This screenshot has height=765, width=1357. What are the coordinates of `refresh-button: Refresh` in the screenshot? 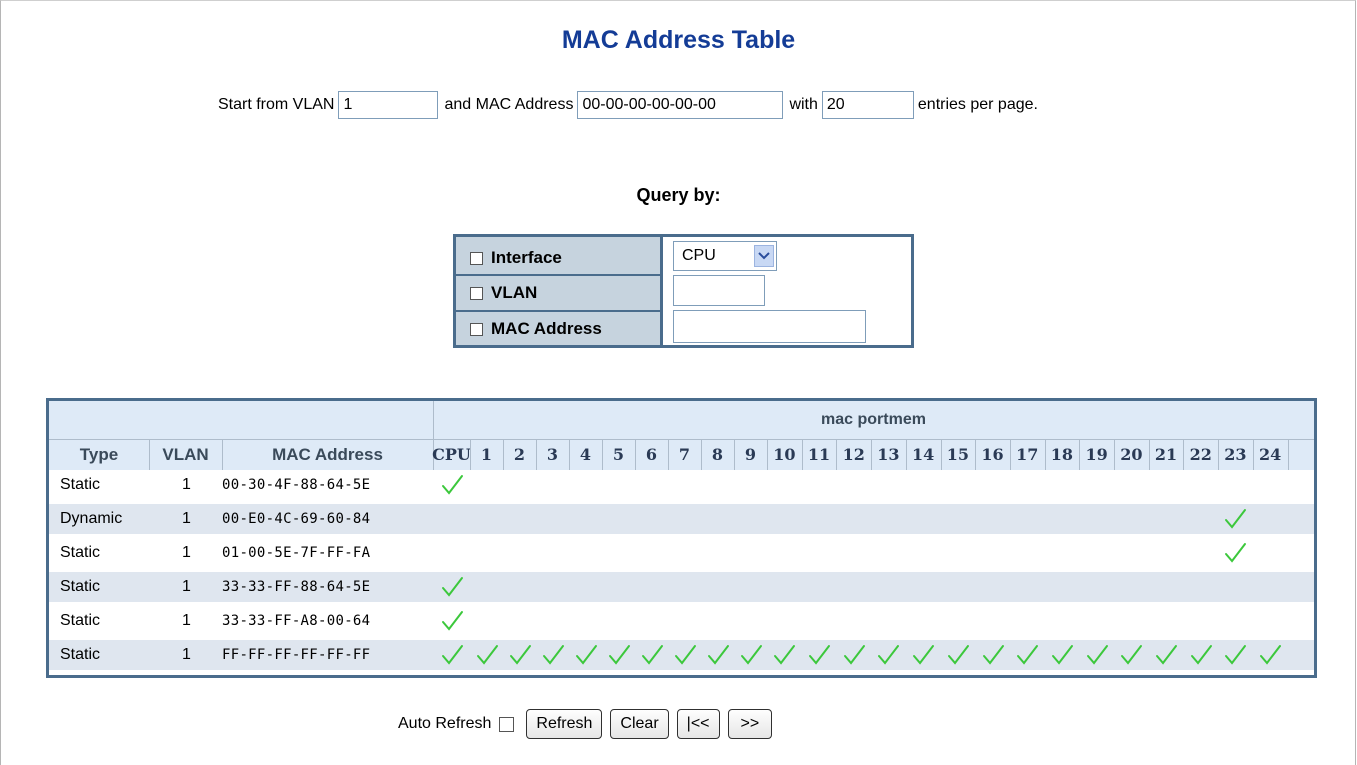 It's located at (564, 724).